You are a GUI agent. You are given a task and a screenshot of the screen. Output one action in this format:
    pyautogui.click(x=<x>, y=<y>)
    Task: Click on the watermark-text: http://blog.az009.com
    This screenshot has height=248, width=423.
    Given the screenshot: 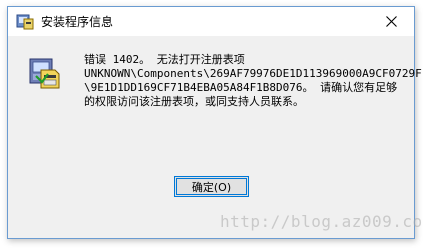 What is the action you would take?
    pyautogui.click(x=321, y=221)
    